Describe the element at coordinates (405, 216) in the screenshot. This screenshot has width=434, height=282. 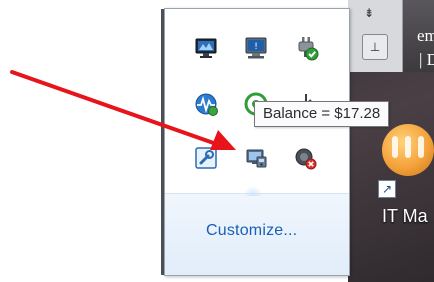
I see `desktop-app-label: IT Ma` at that location.